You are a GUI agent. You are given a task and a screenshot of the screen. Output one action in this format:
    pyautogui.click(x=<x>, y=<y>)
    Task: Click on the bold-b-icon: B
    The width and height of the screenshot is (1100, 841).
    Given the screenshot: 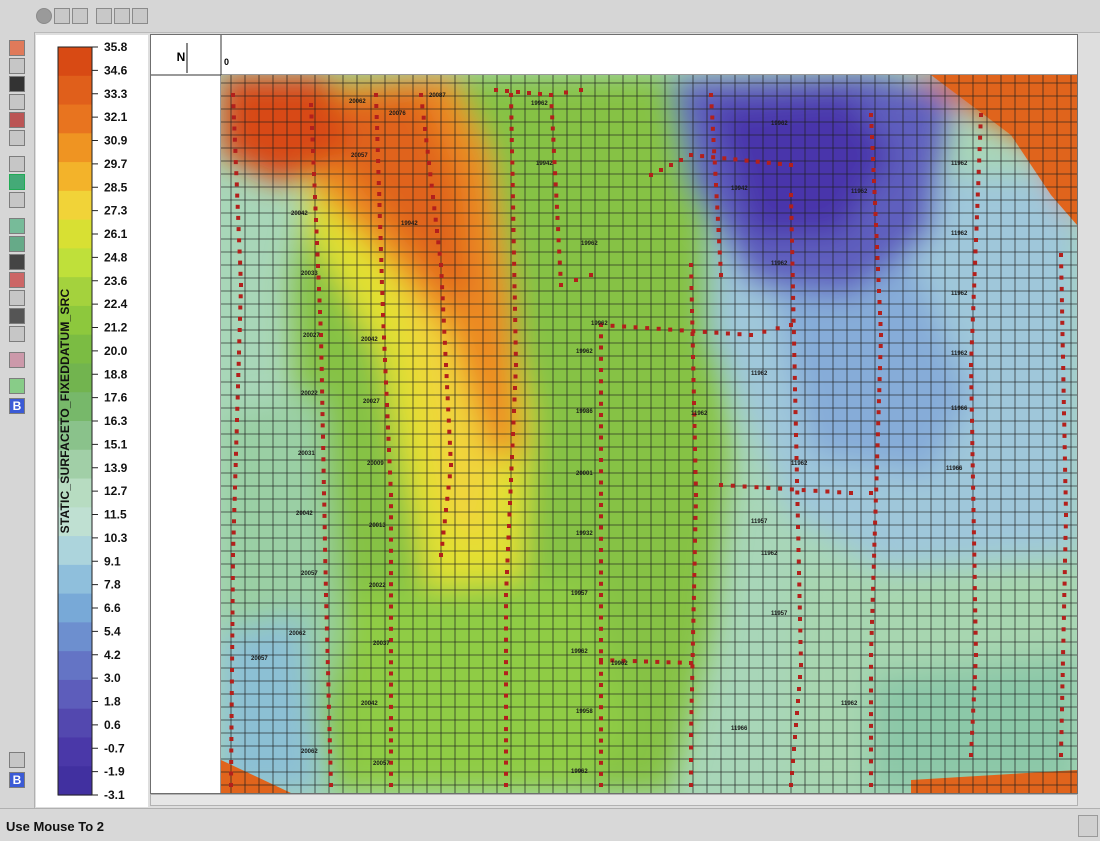 What is the action you would take?
    pyautogui.click(x=17, y=406)
    